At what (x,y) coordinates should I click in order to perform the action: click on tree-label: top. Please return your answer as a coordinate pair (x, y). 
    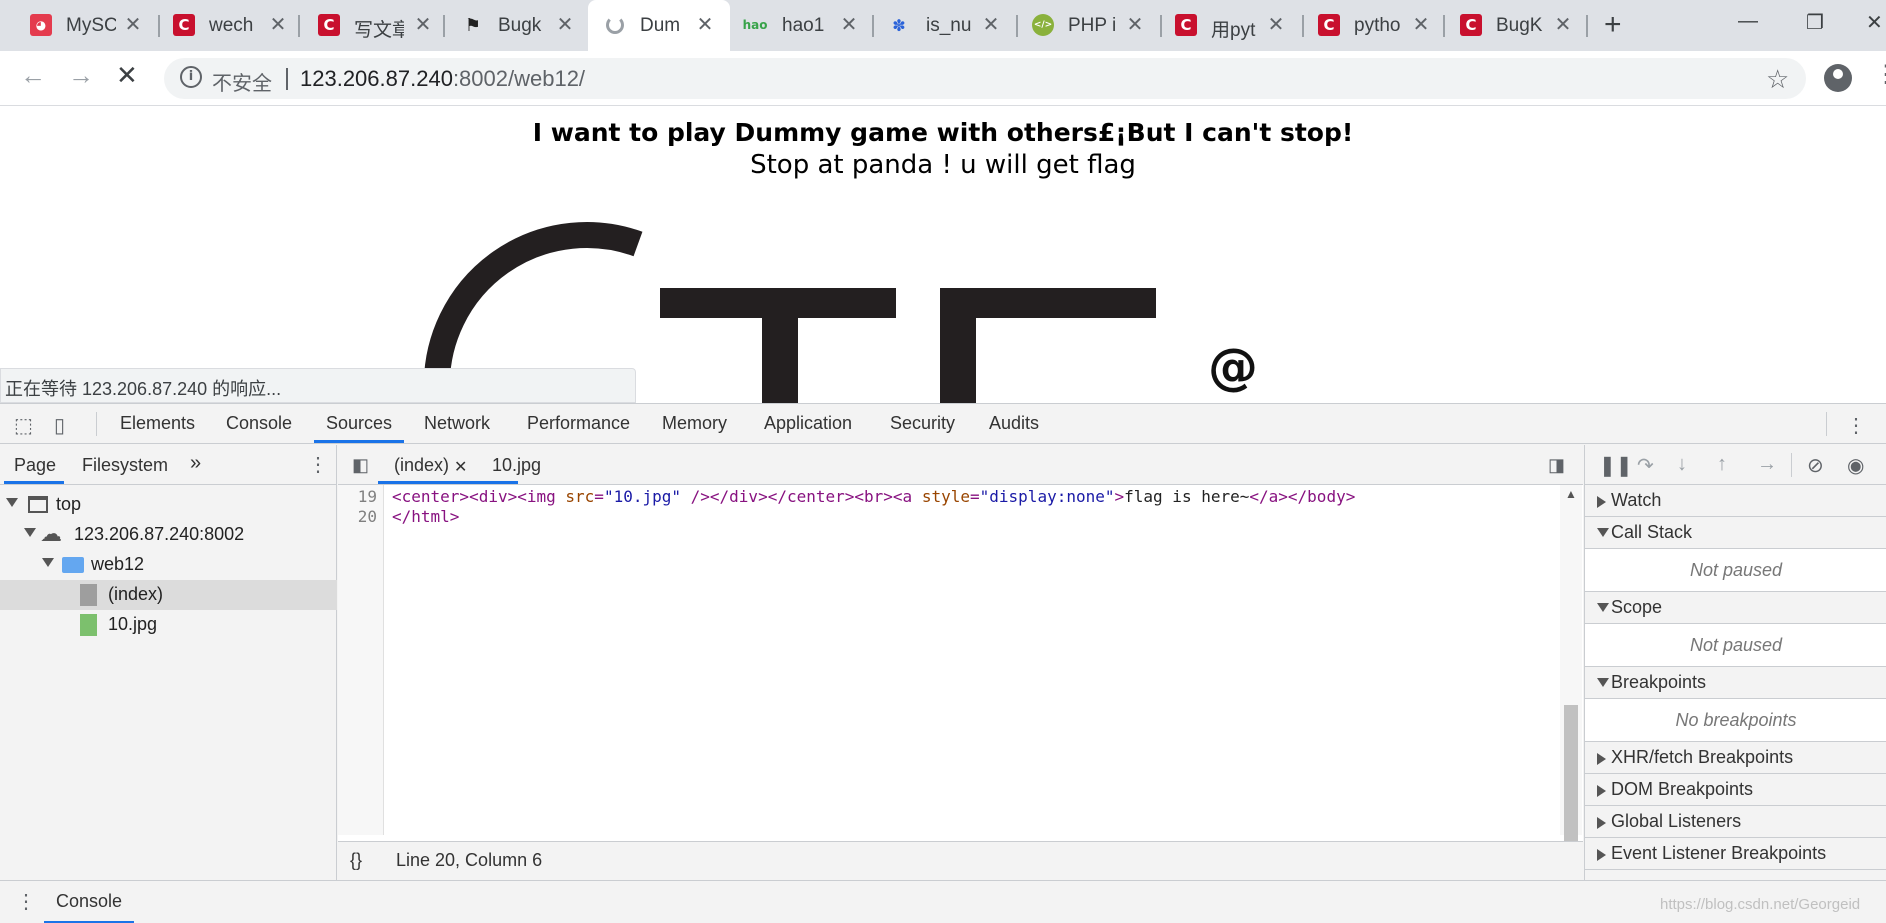
    Looking at the image, I should click on (69, 504).